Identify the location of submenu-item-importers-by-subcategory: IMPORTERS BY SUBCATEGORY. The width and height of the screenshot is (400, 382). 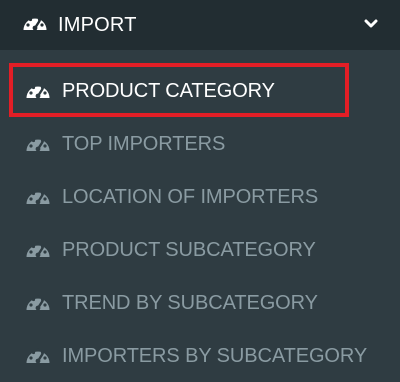
(200, 356).